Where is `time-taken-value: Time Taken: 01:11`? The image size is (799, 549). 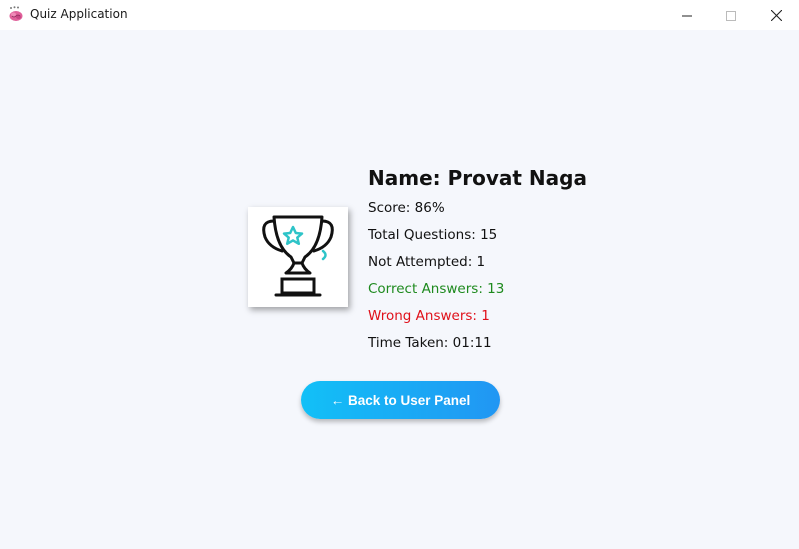
time-taken-value: Time Taken: 01:11 is located at coordinates (430, 343).